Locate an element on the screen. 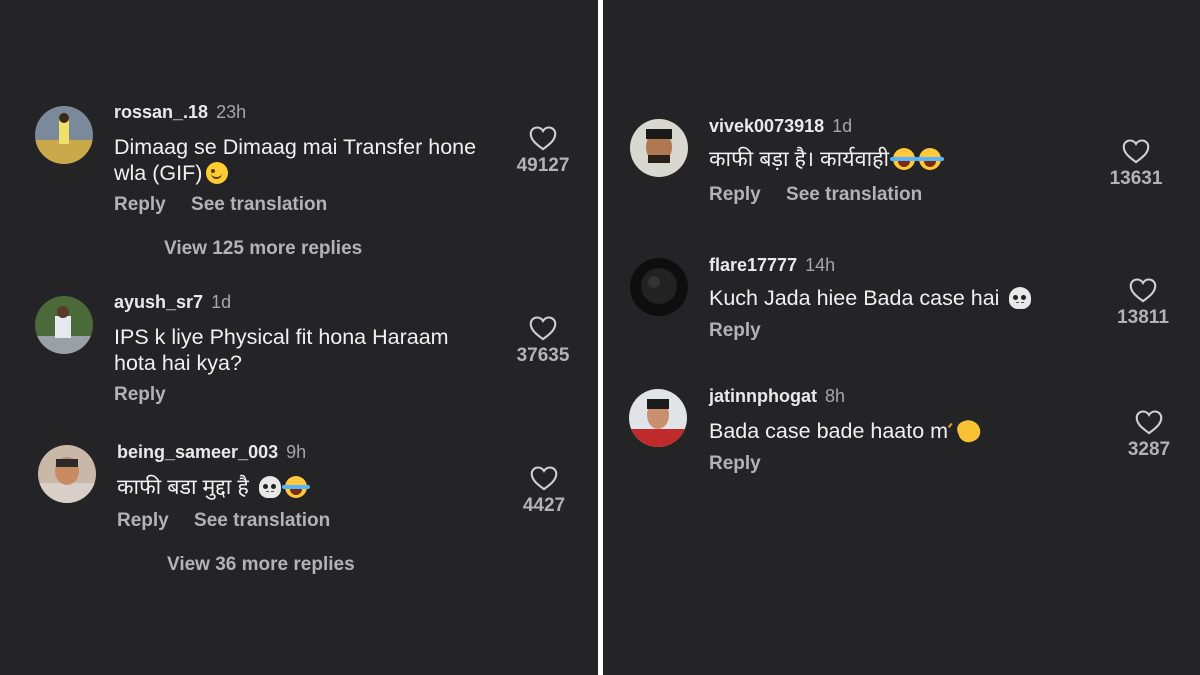 This screenshot has width=1200, height=675. like-count: 3287 is located at coordinates (1149, 449).